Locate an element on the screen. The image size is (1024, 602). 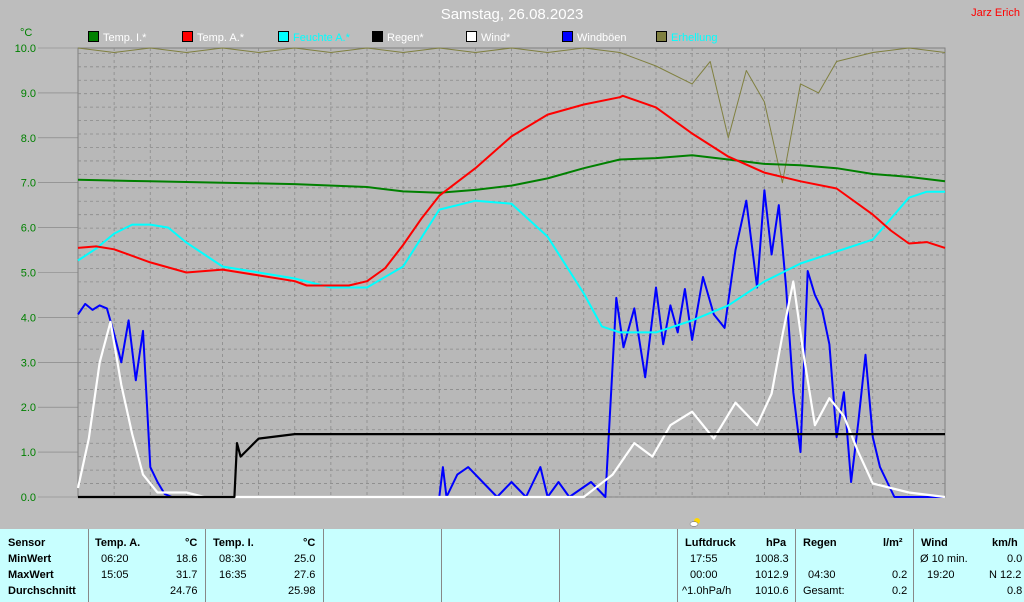
wind-max-value: N 12.2 is located at coordinates (1005, 575).